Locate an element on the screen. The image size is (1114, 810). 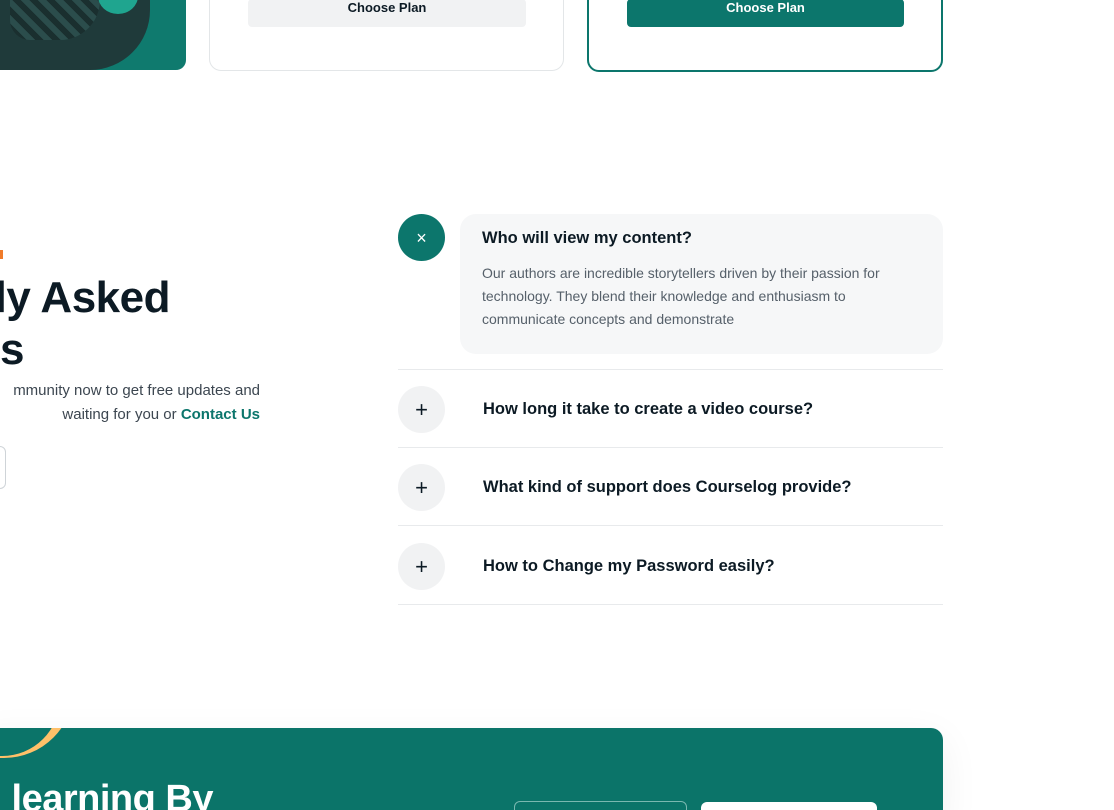
faq-heading-line2: s is located at coordinates (12, 349).